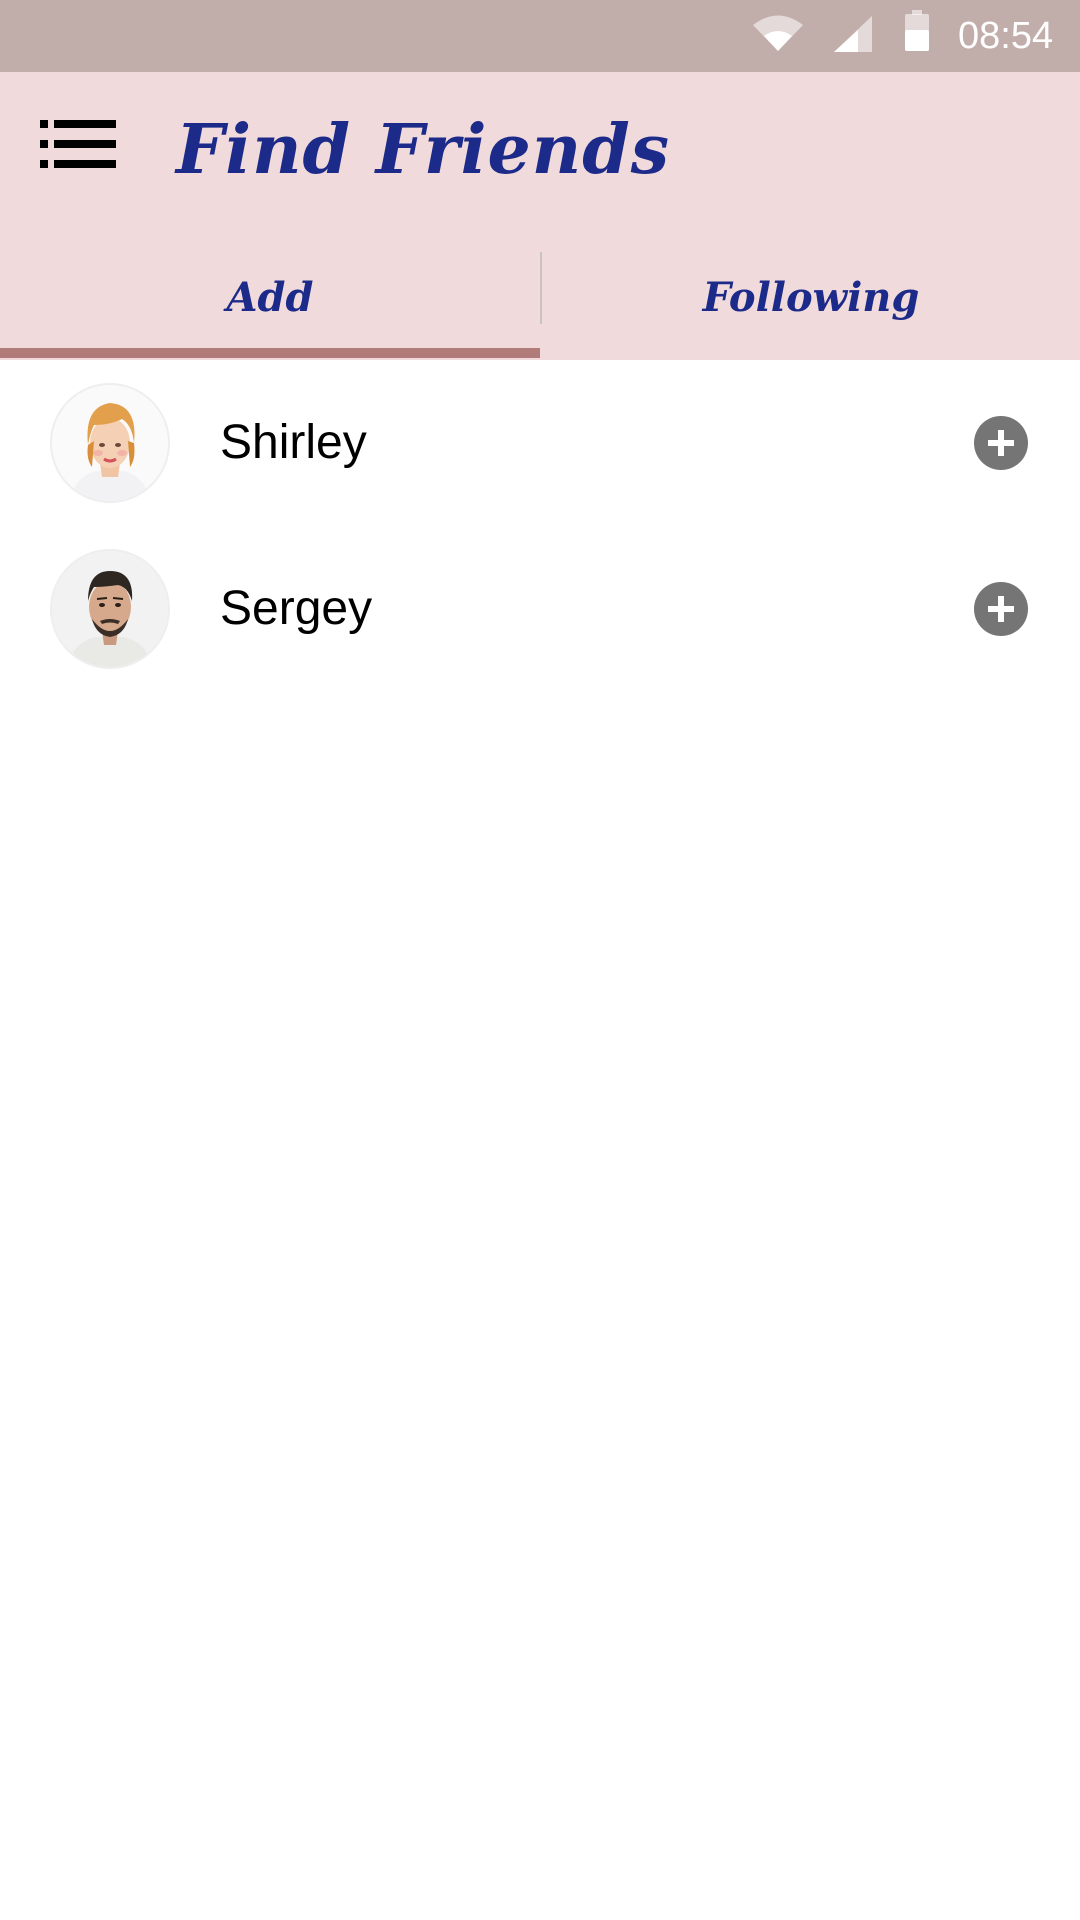 The height and width of the screenshot is (1920, 1080). What do you see at coordinates (270, 302) in the screenshot?
I see `tab-add: Add` at bounding box center [270, 302].